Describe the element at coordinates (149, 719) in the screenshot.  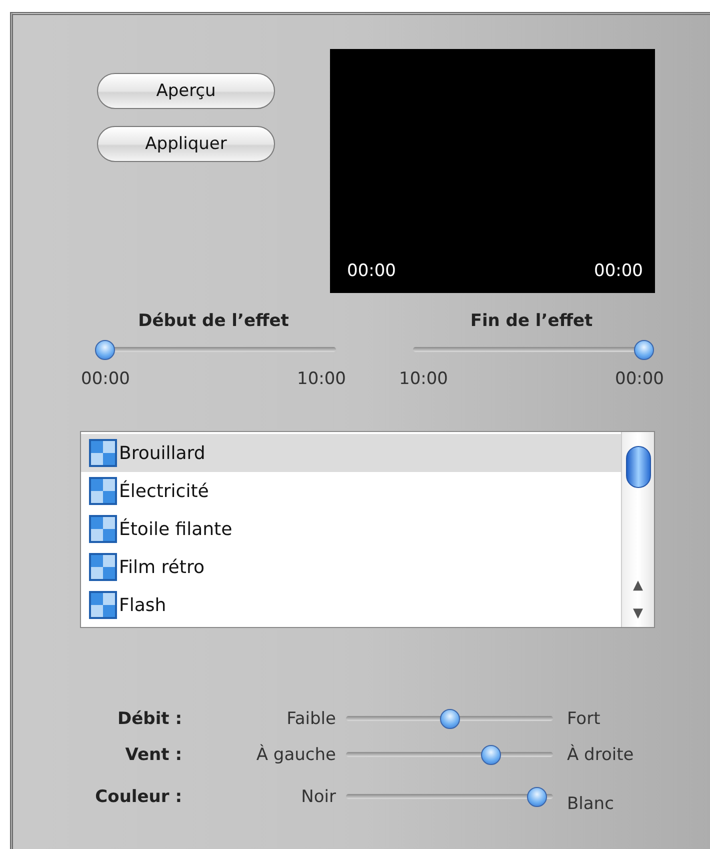
I see `setting-label: Débit :` at that location.